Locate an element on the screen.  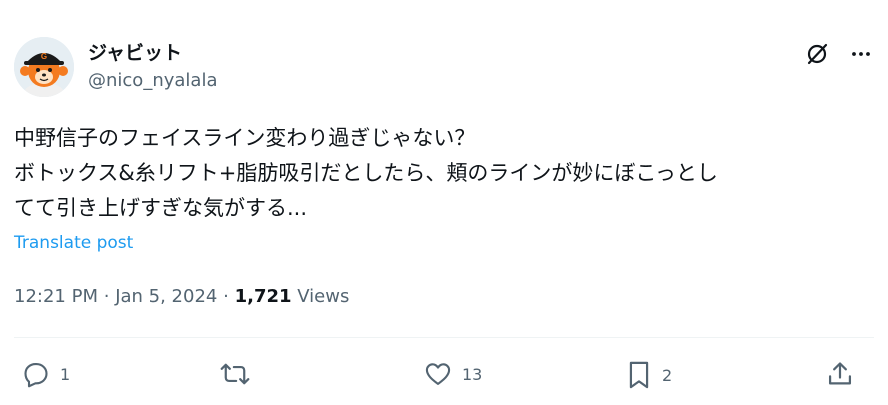
tweet-date: Jan 5, 2024 is located at coordinates (166, 296).